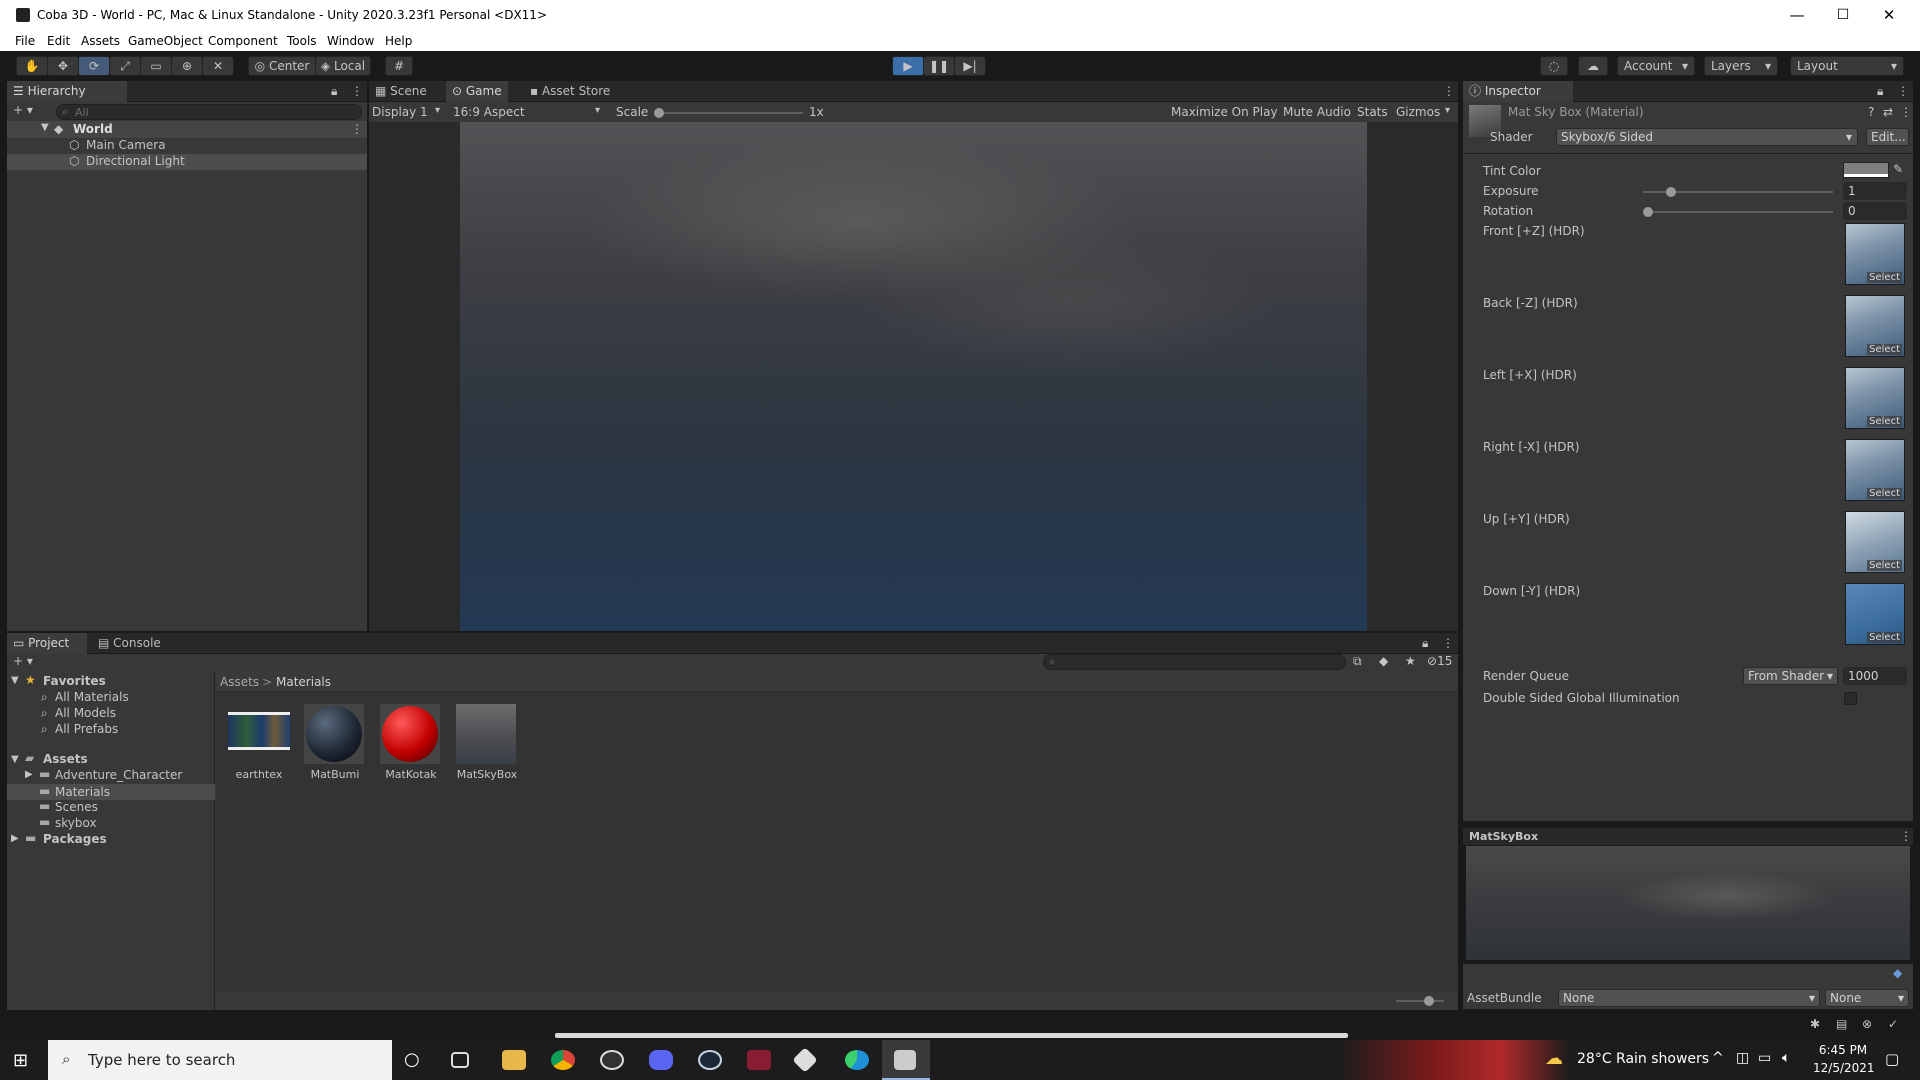 This screenshot has width=1920, height=1080. What do you see at coordinates (1867, 1024) in the screenshot?
I see `auto-generate-lighting-icon: ⊗` at bounding box center [1867, 1024].